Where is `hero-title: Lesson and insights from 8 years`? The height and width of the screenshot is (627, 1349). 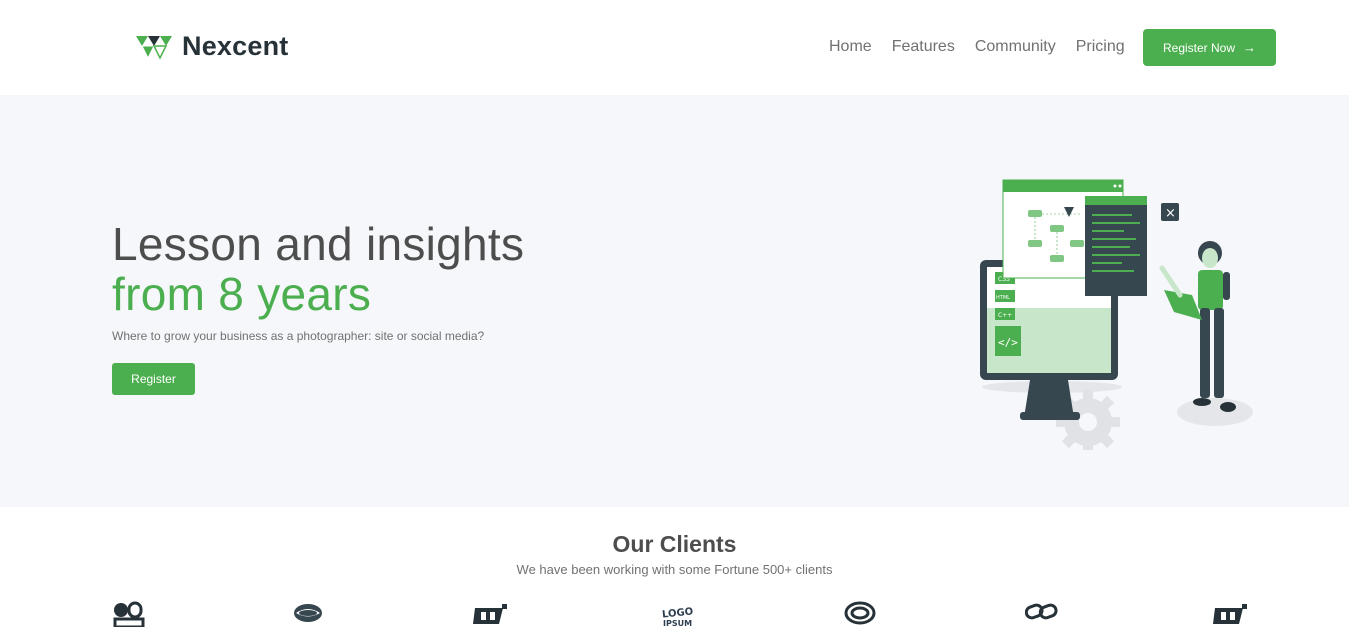
hero-title: Lesson and insights from 8 years is located at coordinates (318, 269).